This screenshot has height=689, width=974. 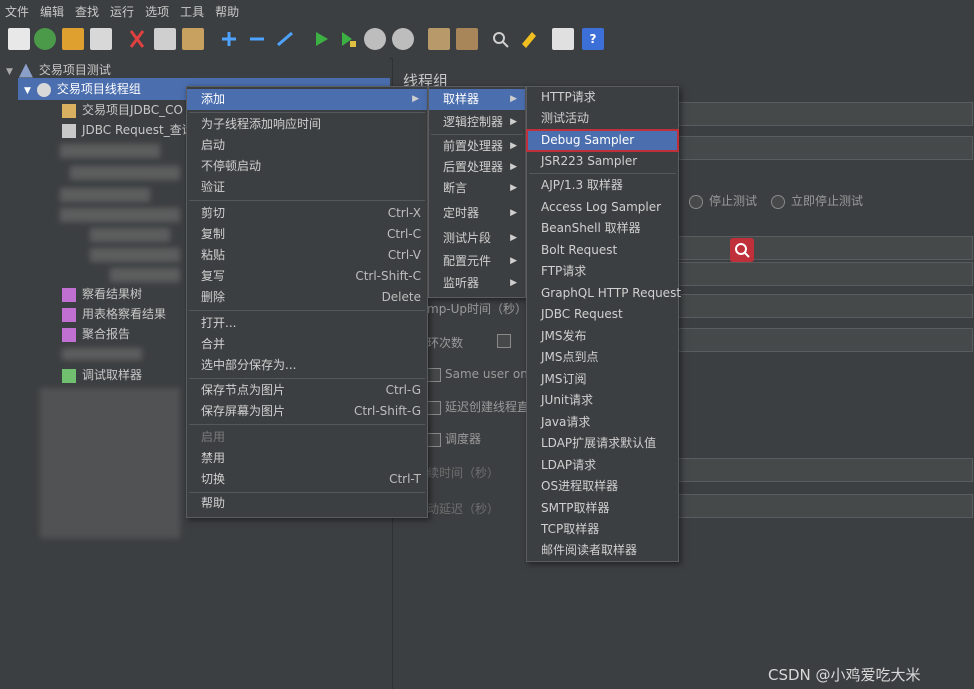 I want to click on menu-edit: 编辑, so click(x=52, y=11).